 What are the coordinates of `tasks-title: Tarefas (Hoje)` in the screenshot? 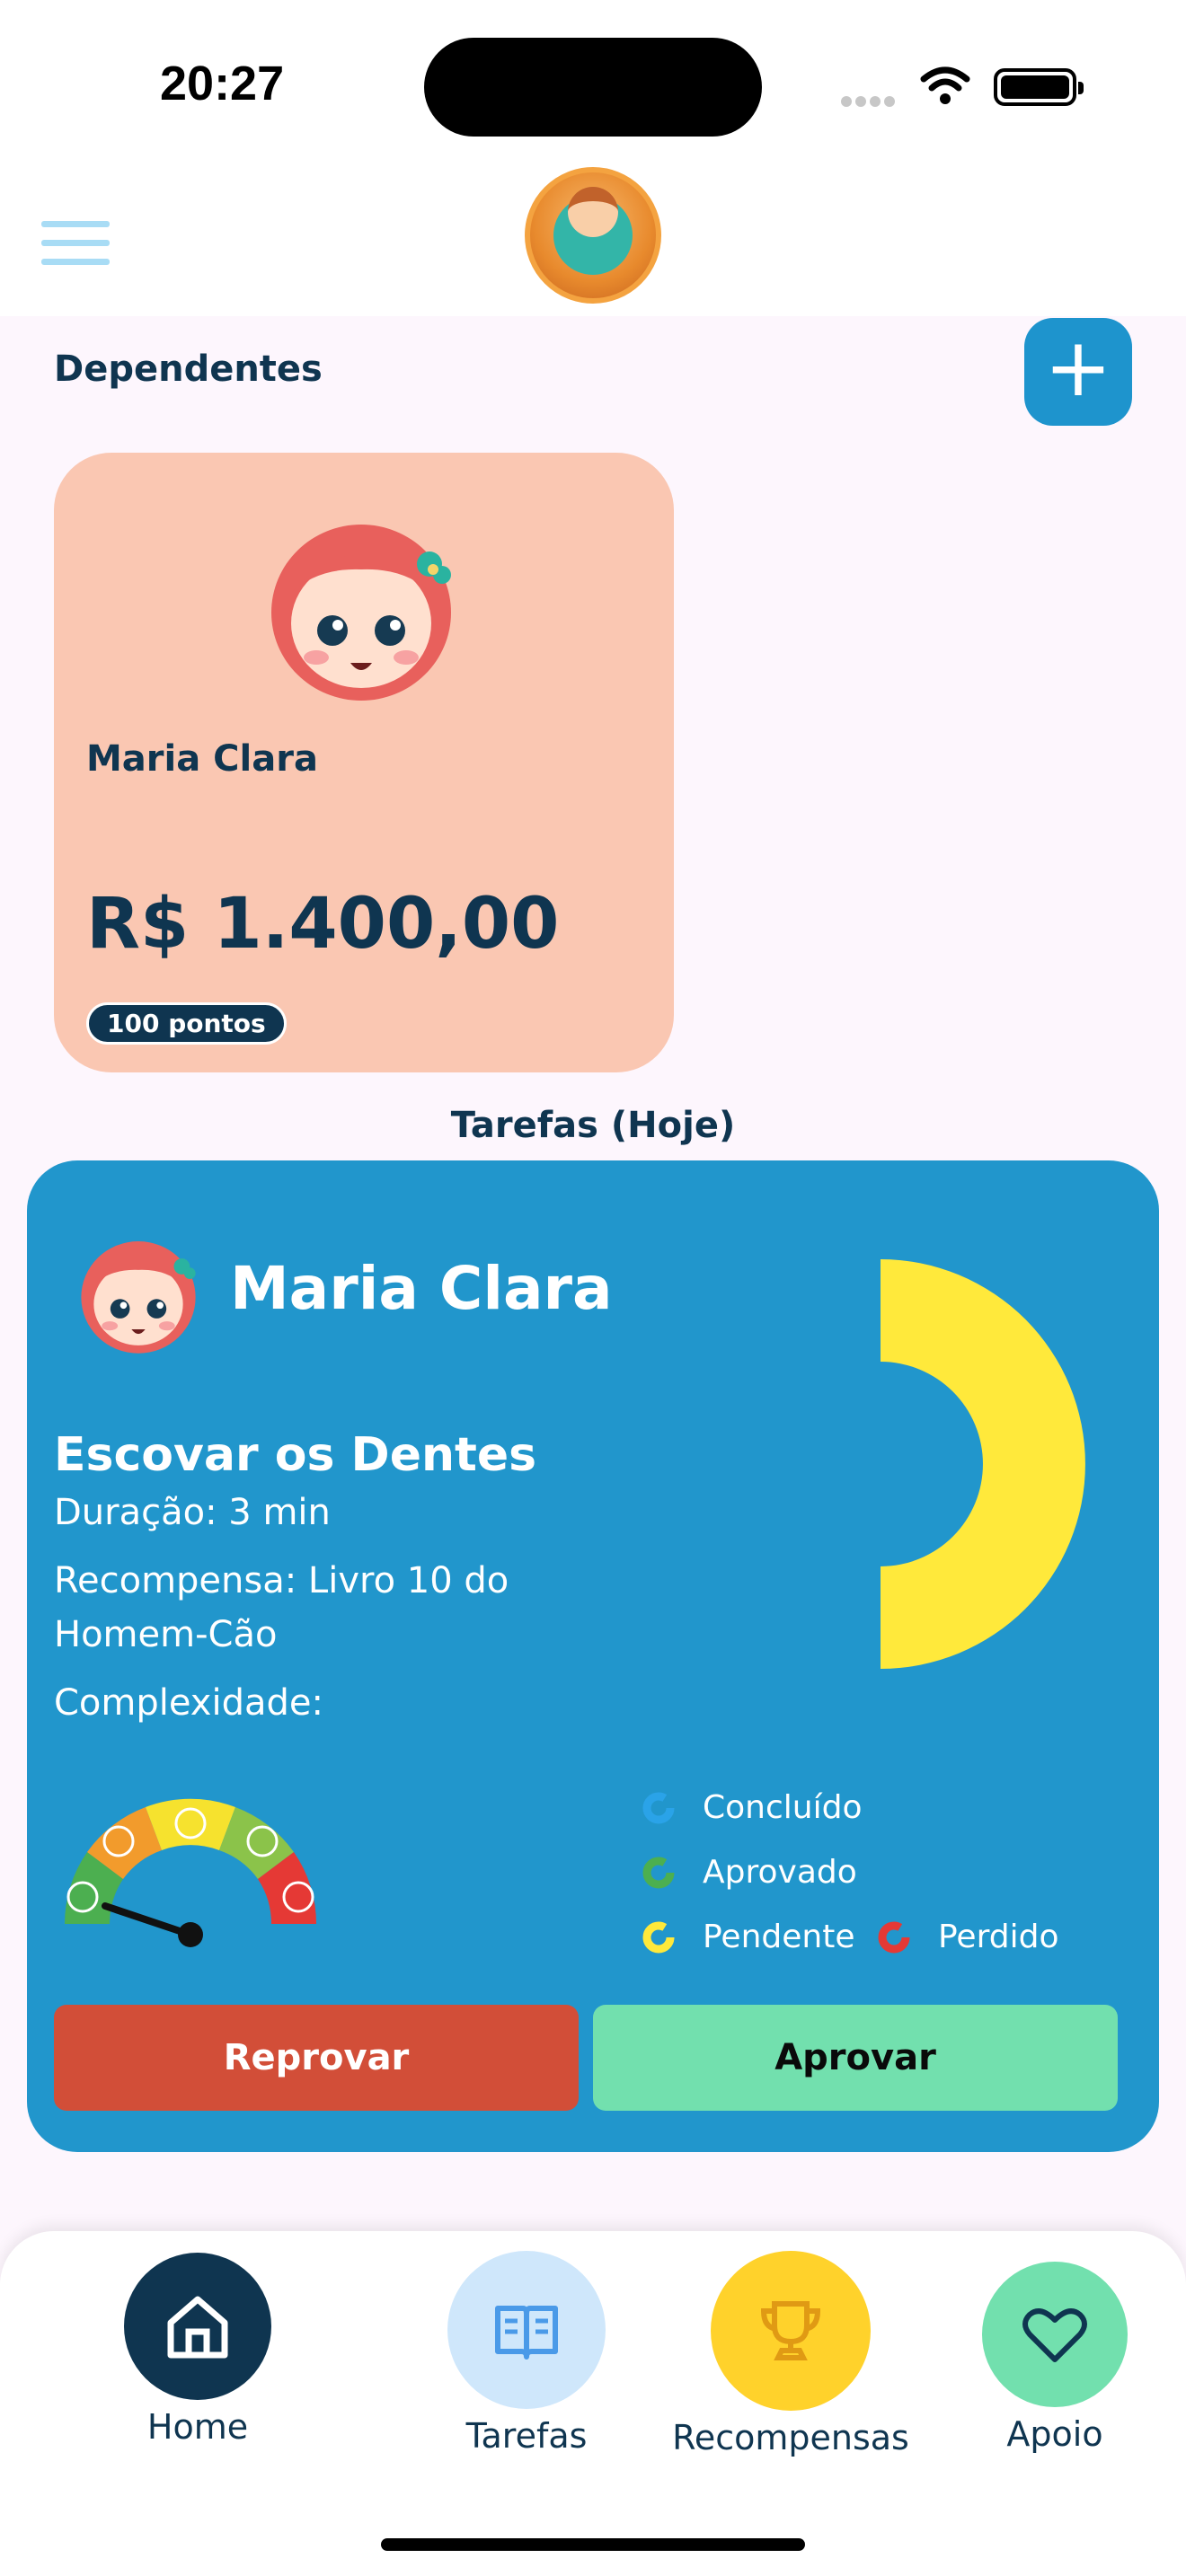 It's located at (593, 1125).